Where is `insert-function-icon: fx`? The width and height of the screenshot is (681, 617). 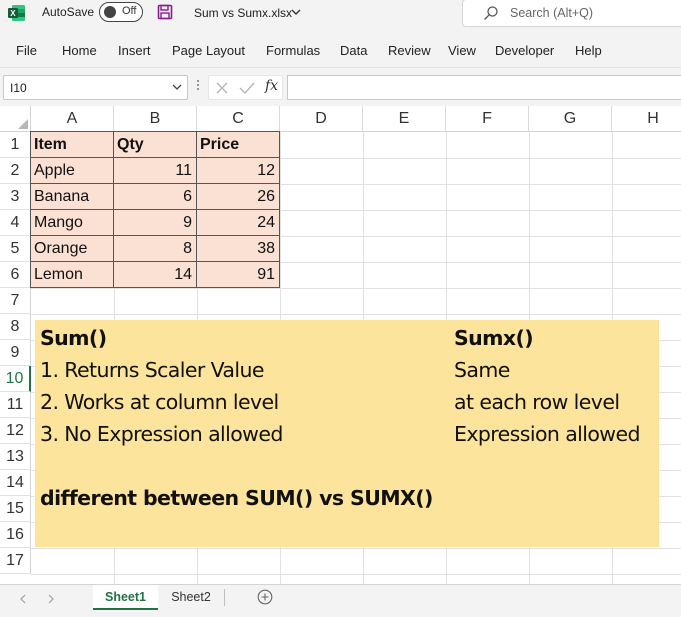 insert-function-icon: fx is located at coordinates (271, 86).